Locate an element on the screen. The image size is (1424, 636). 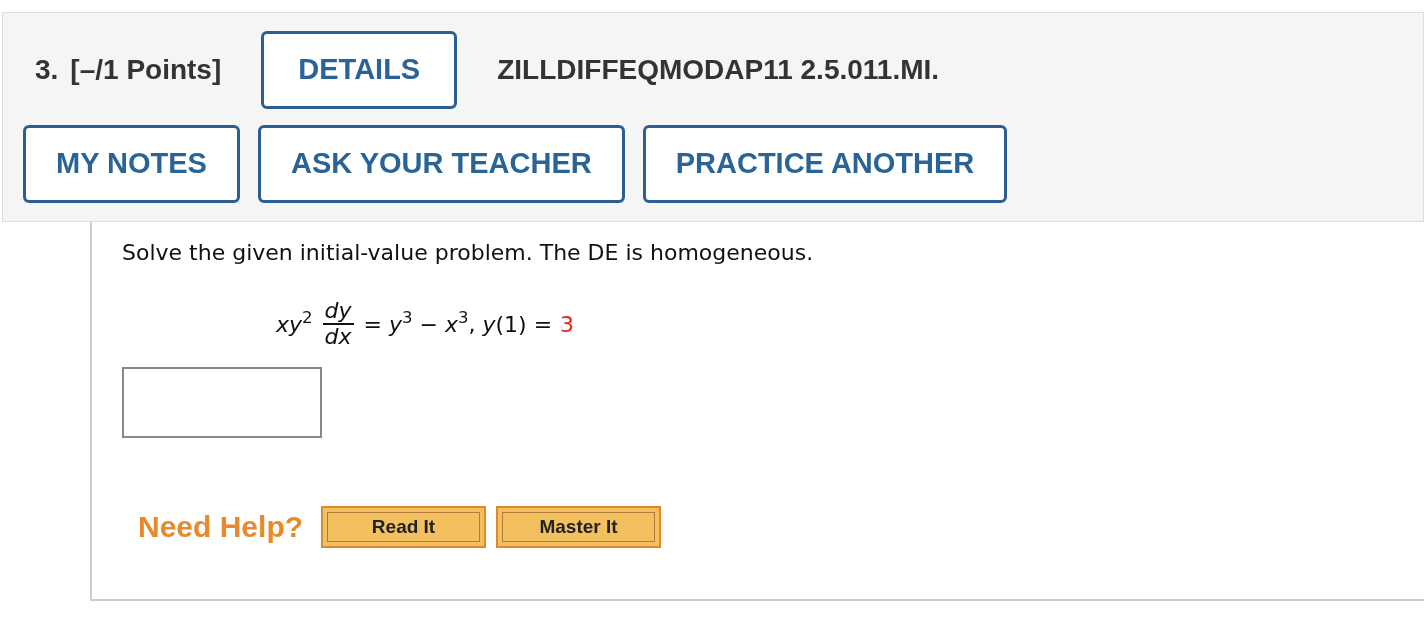
fraction: dy dx is located at coordinates (338, 324).